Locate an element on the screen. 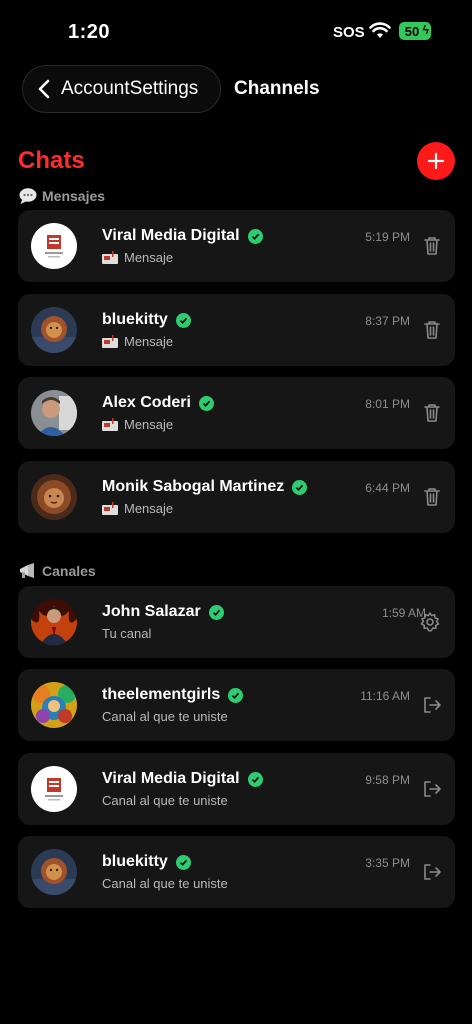 Image resolution: width=472 pixels, height=1024 pixels. channel-time: 11:16 AM is located at coordinates (385, 696).